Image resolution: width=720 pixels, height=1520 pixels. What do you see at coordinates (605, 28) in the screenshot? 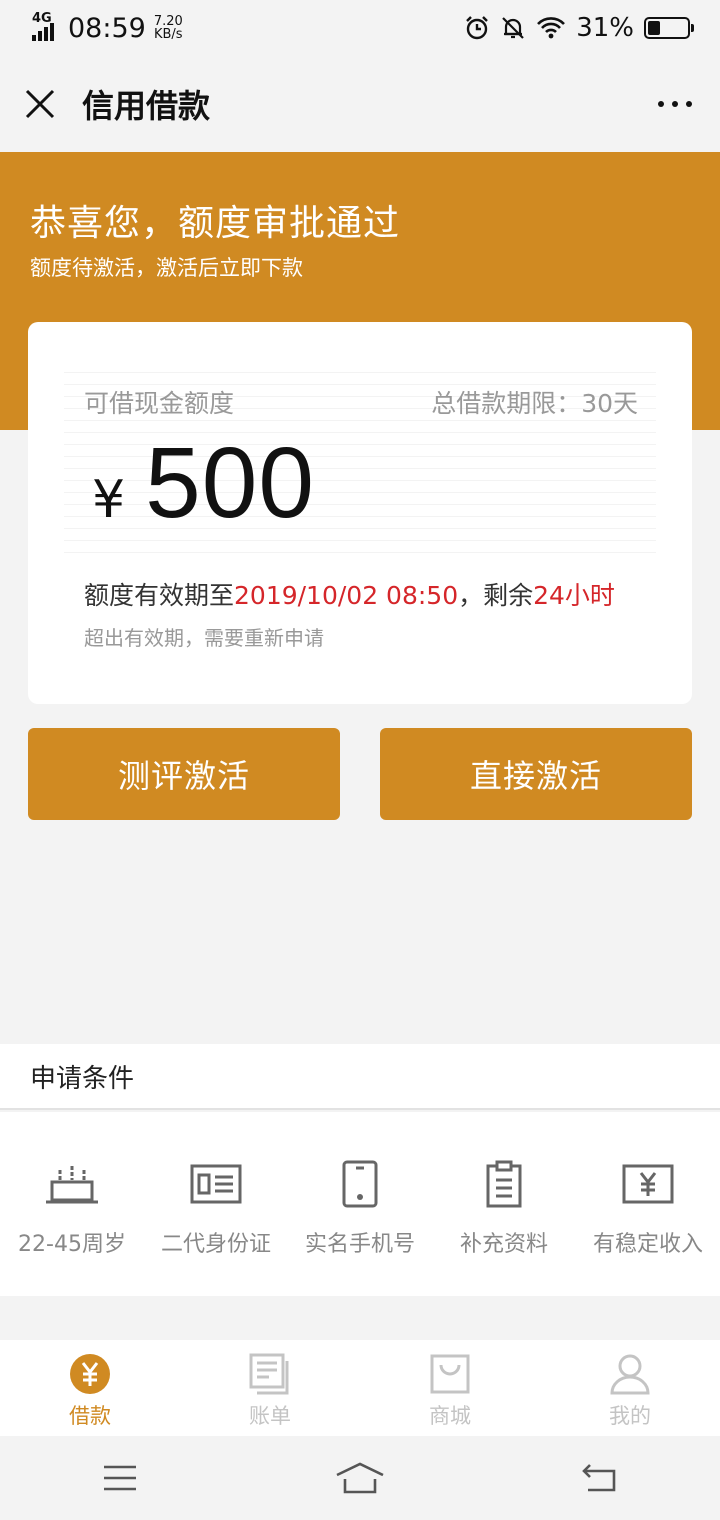
I see `battery-percent: 31%` at bounding box center [605, 28].